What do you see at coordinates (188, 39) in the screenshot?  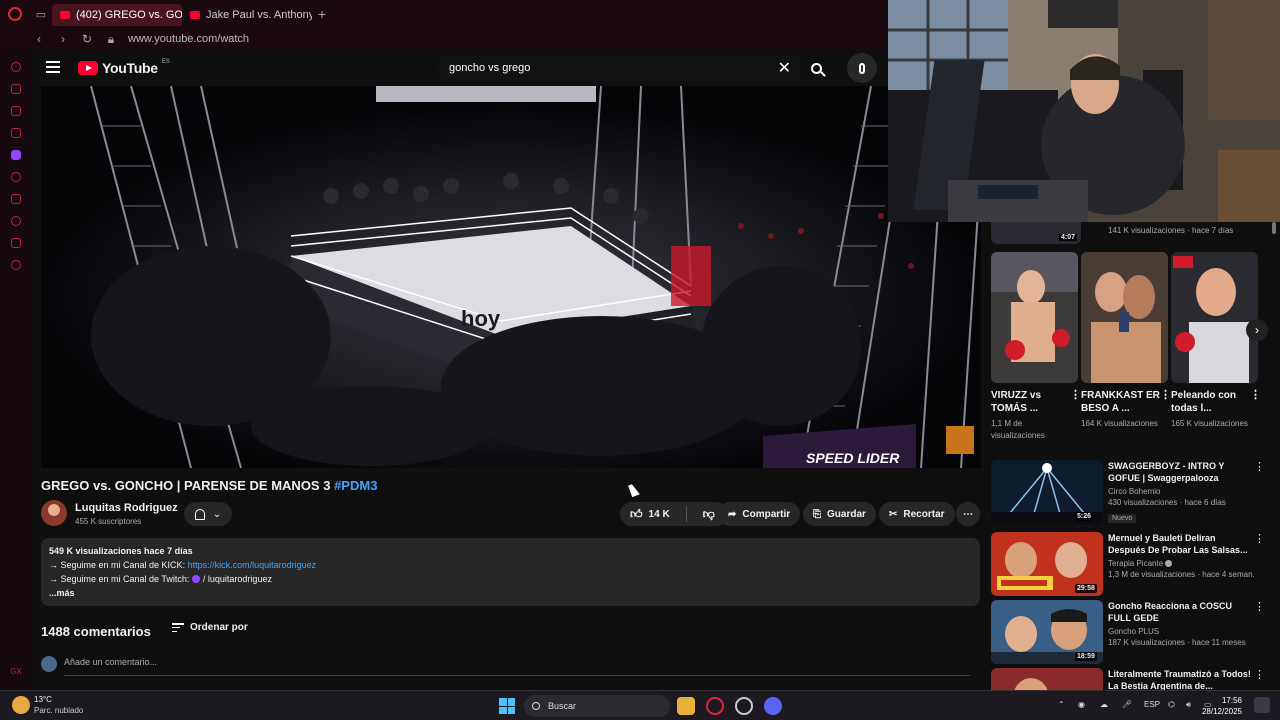 I see `url-field: www.youtube.com/watch` at bounding box center [188, 39].